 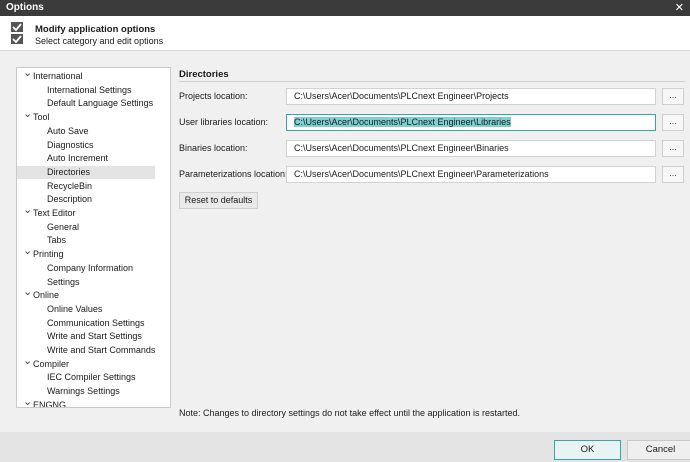 What do you see at coordinates (51, 363) in the screenshot?
I see `tree-item-label: Compiler` at bounding box center [51, 363].